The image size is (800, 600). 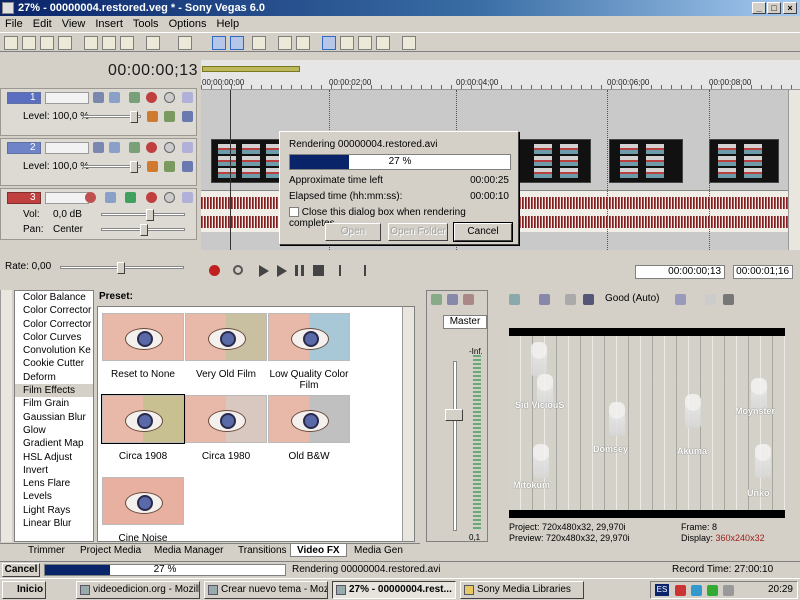 I want to click on arm-record-icon, so click(x=90, y=197).